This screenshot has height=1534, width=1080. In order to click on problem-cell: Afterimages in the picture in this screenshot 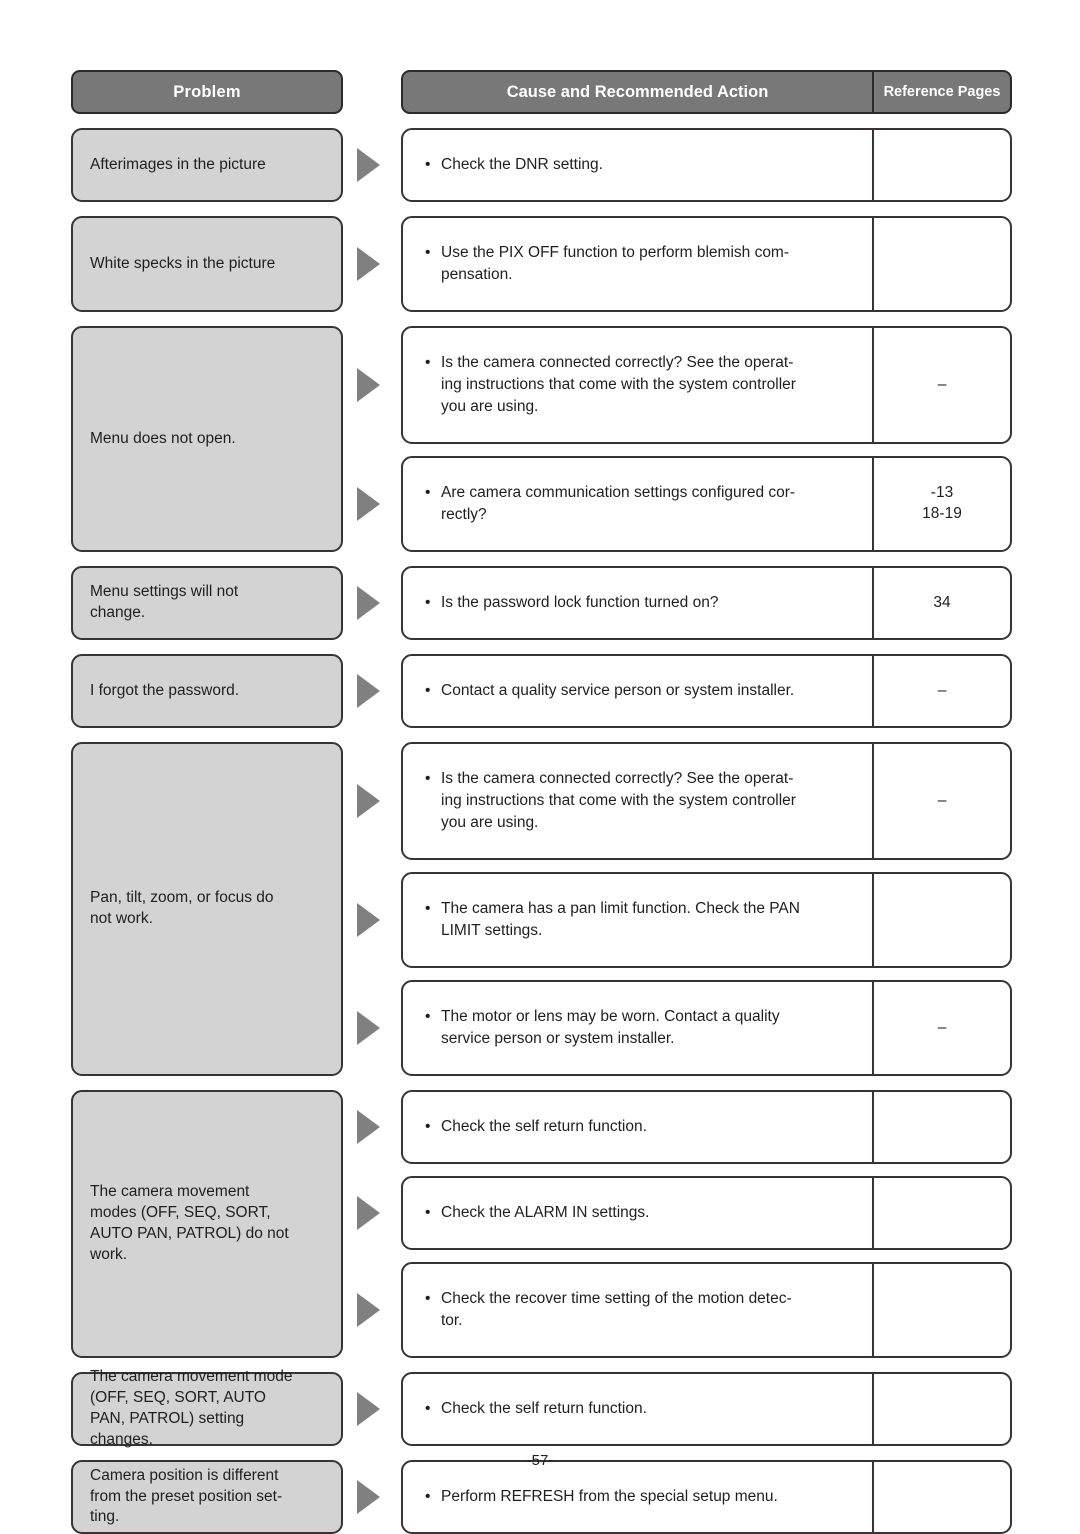, I will do `click(207, 165)`.